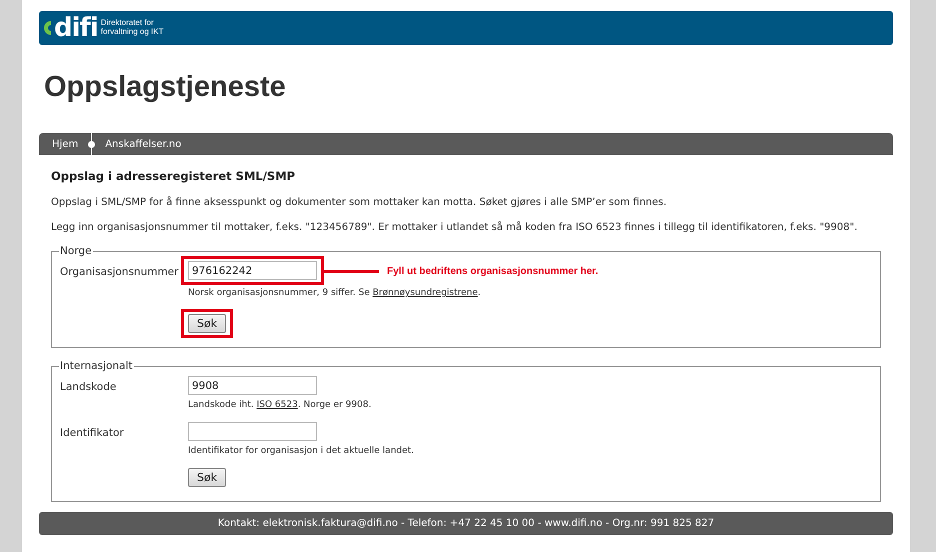 This screenshot has width=936, height=552. Describe the element at coordinates (96, 366) in the screenshot. I see `group-legend: Internasjonalt` at that location.